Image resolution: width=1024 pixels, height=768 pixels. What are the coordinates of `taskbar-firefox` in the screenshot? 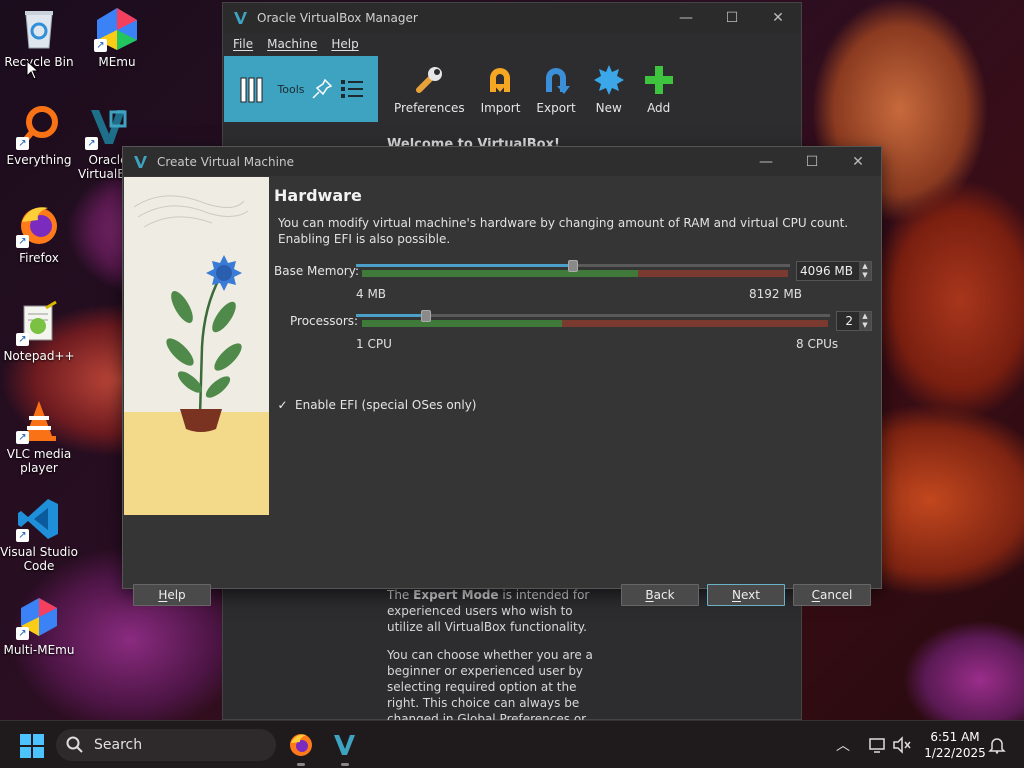 It's located at (301, 748).